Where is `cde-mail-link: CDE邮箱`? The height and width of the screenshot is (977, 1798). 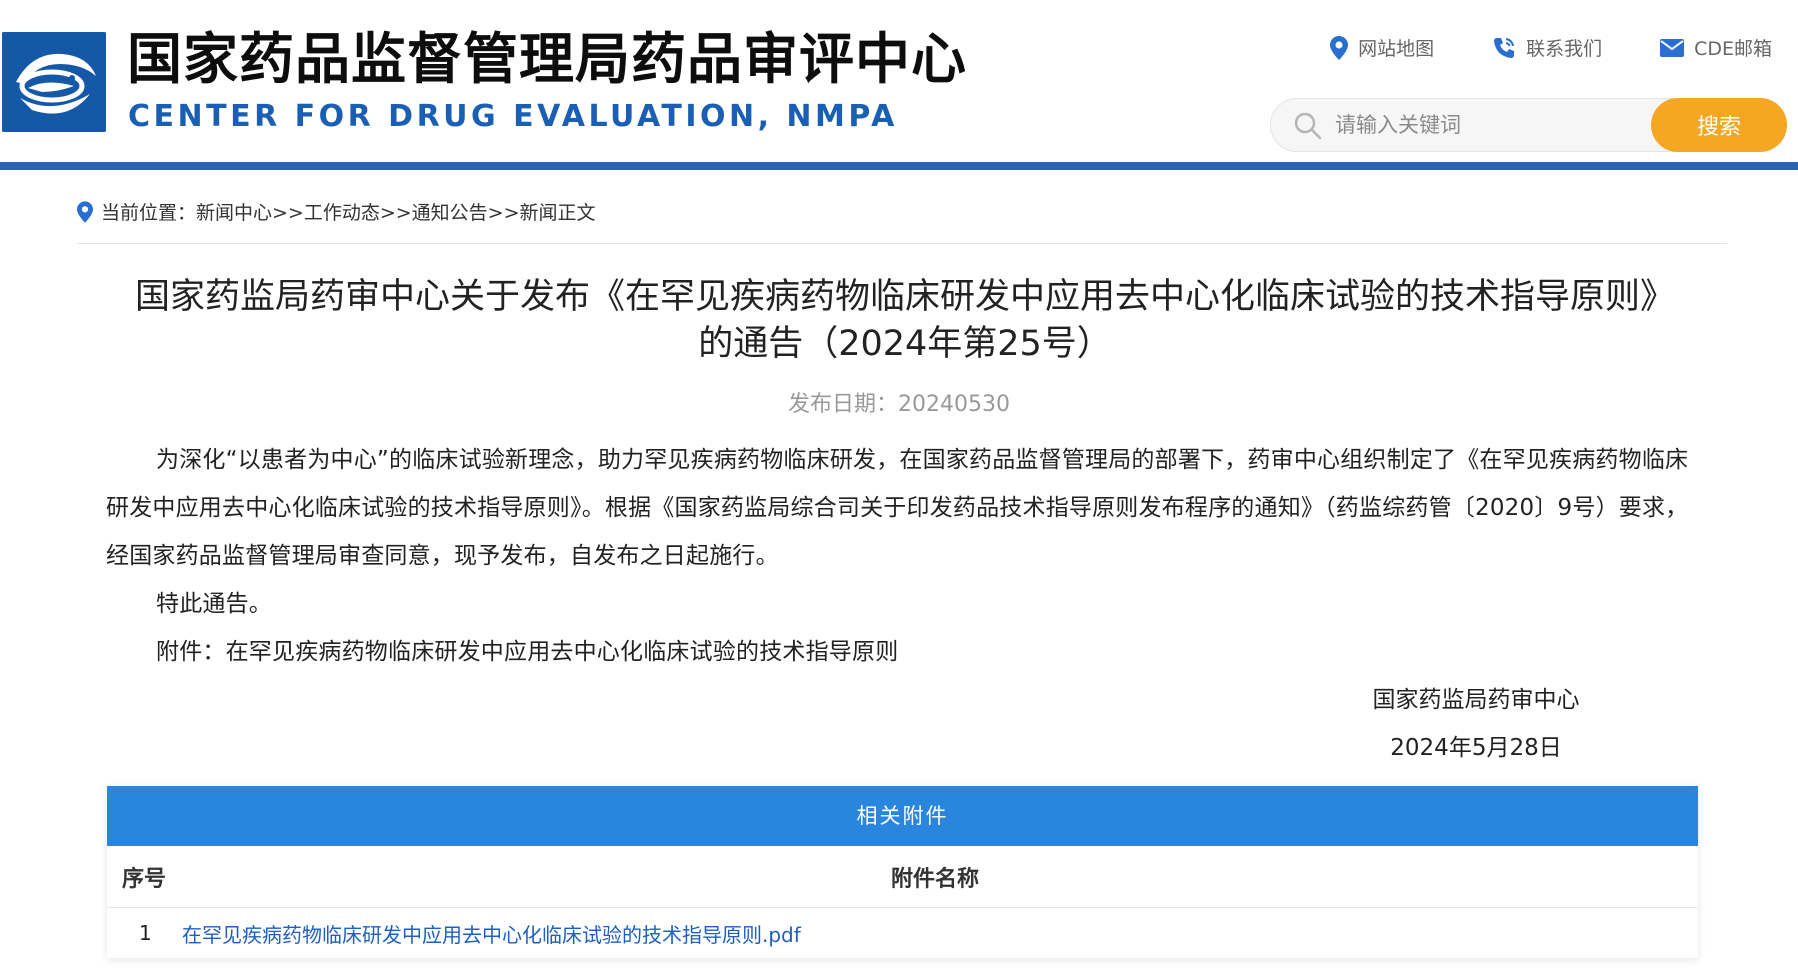 cde-mail-link: CDE邮箱 is located at coordinates (1716, 47).